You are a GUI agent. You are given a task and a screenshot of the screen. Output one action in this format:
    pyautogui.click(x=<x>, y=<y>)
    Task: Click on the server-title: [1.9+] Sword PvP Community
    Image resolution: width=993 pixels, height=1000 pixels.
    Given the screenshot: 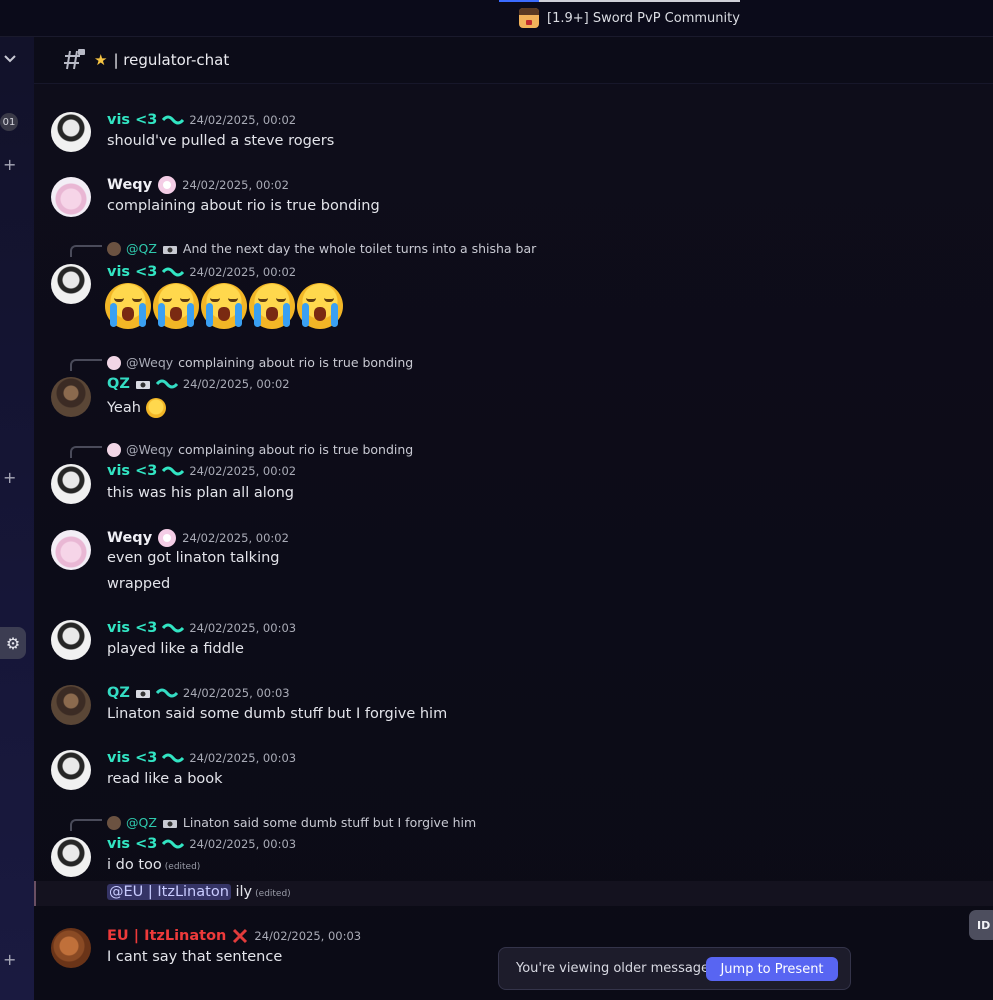 What is the action you would take?
    pyautogui.click(x=629, y=18)
    